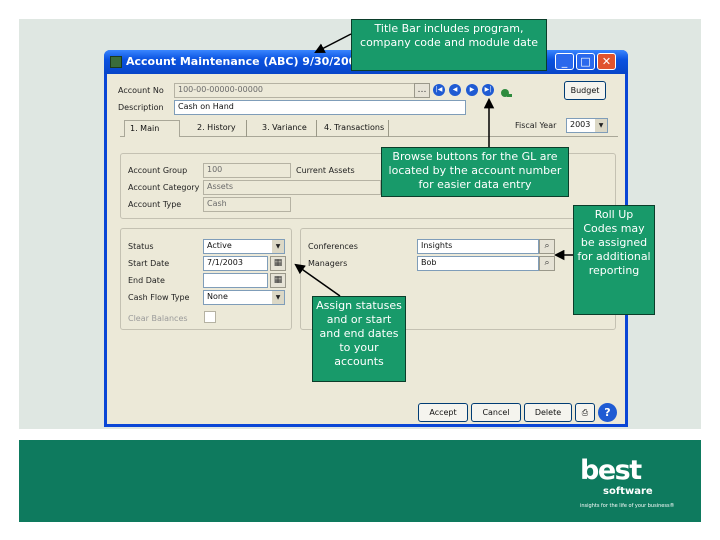  What do you see at coordinates (455, 90) in the screenshot?
I see `previous-record-icon: ◀` at bounding box center [455, 90].